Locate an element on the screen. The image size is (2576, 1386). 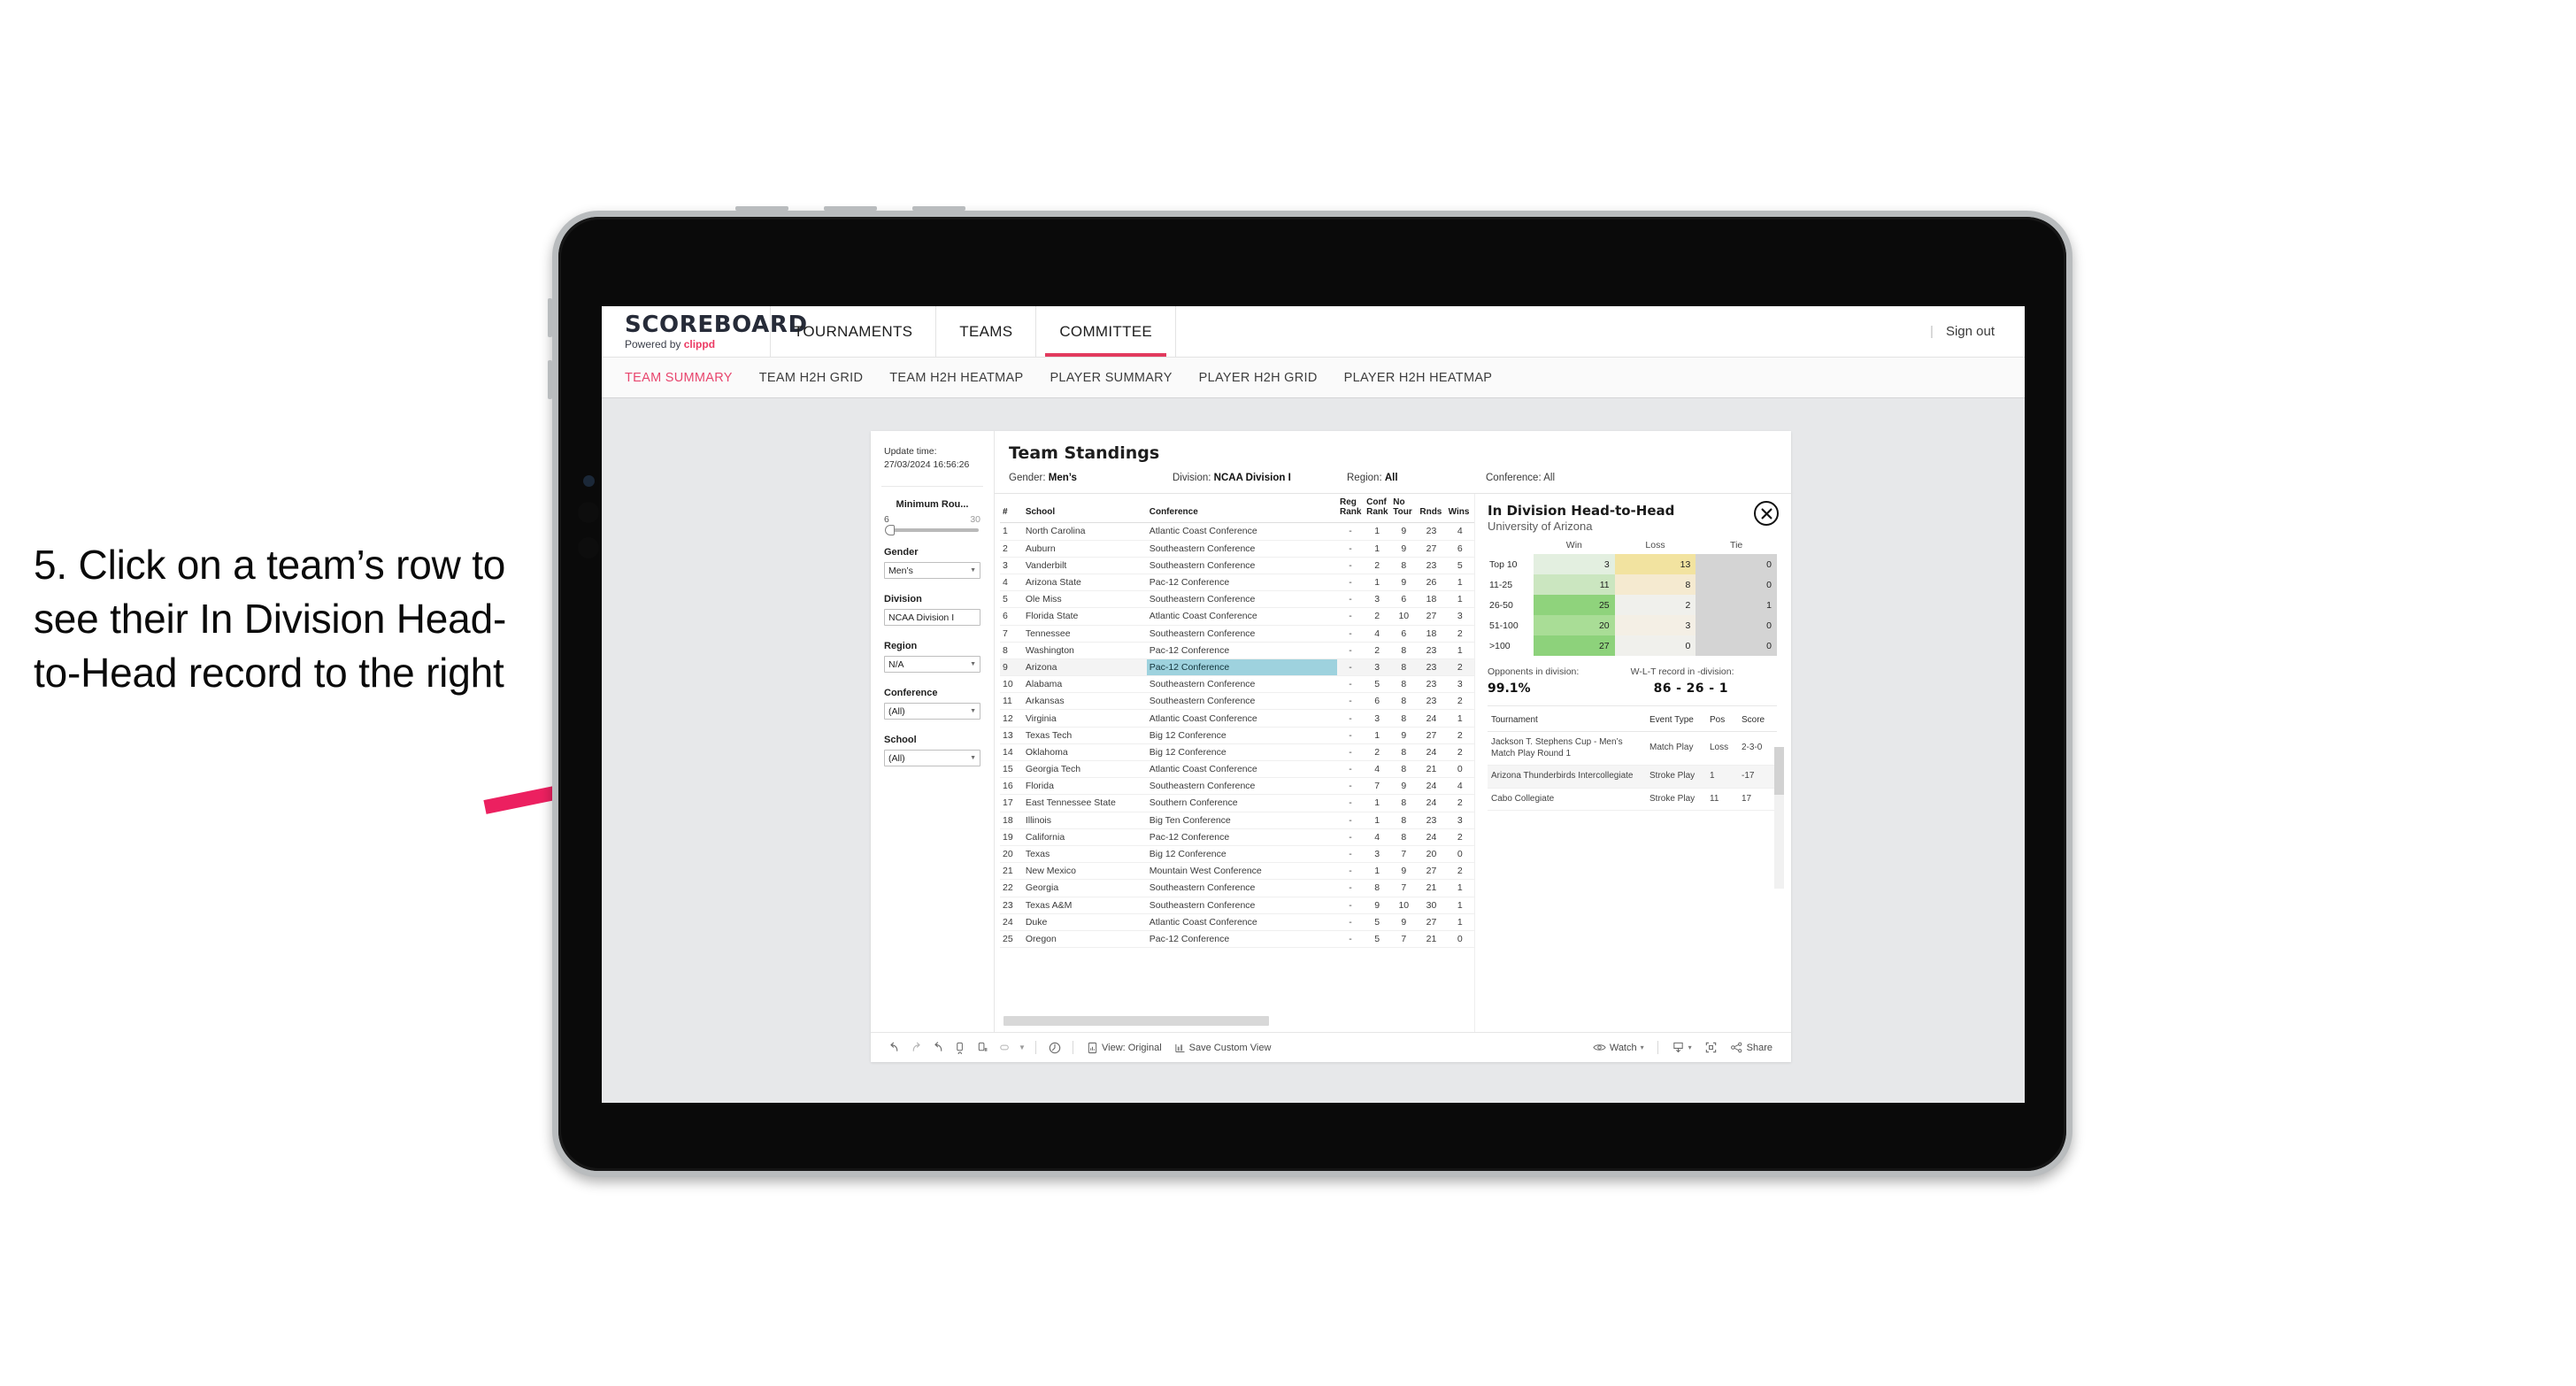
download-button: ▾ is located at coordinates (1681, 1048).